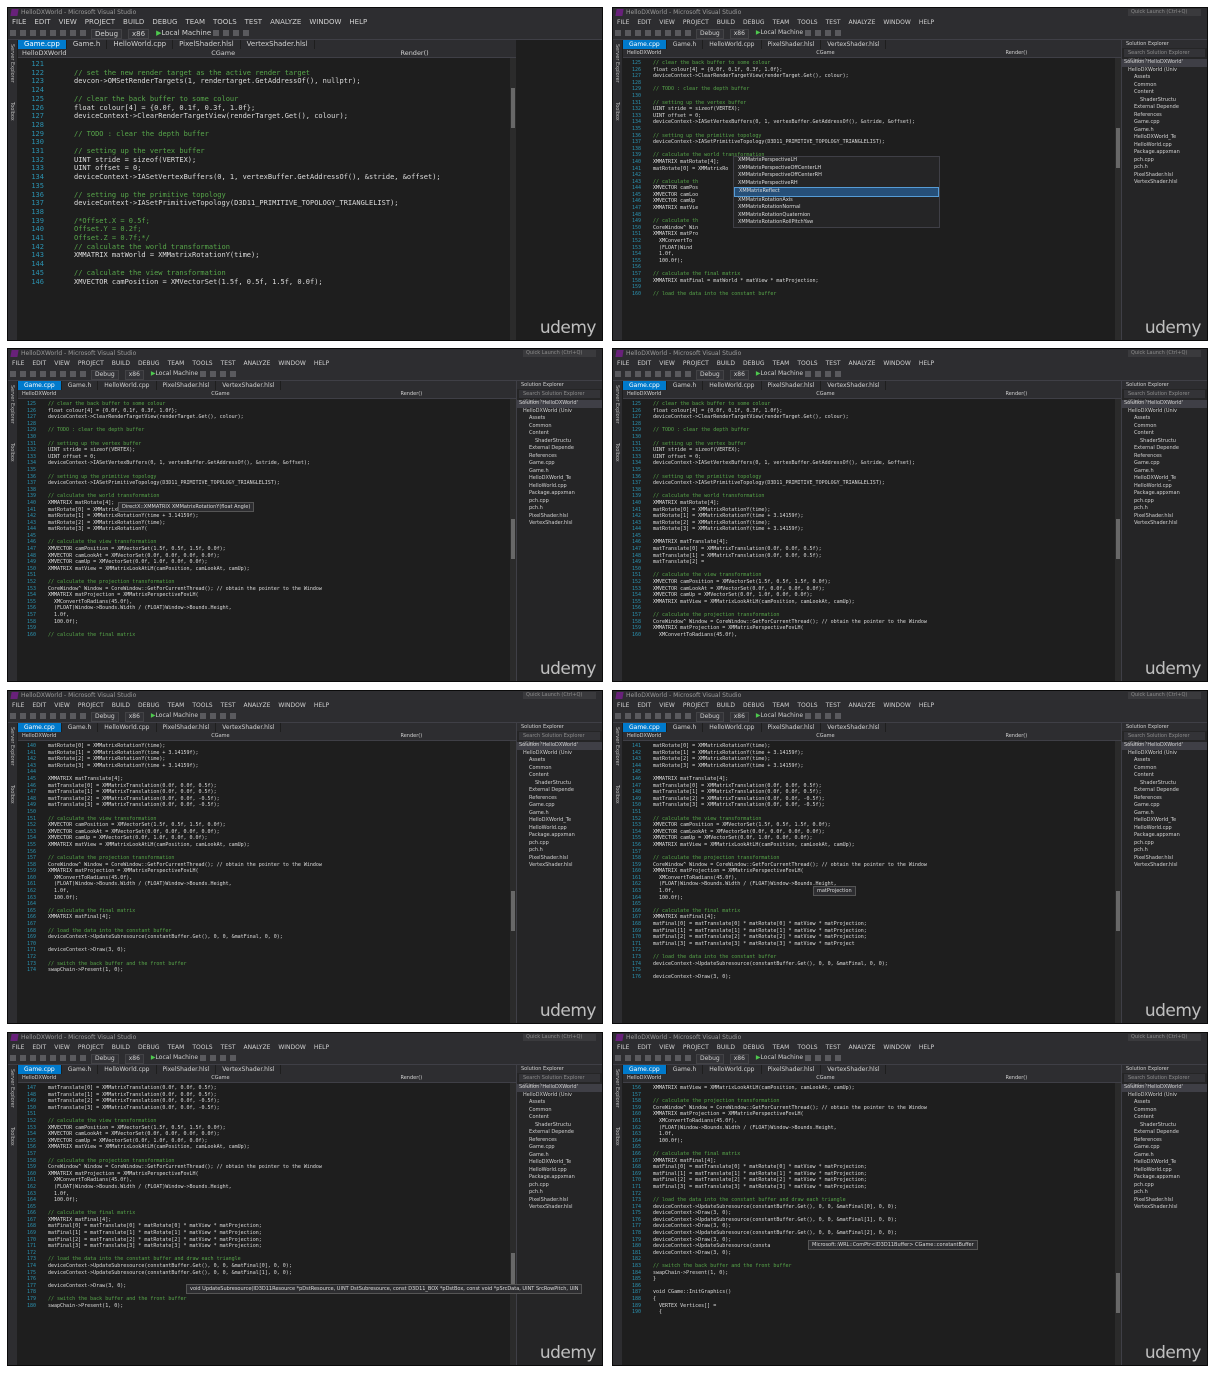 The height and width of the screenshot is (1373, 1215). What do you see at coordinates (559, 509) in the screenshot?
I see `solution-tree-item: pch.h` at bounding box center [559, 509].